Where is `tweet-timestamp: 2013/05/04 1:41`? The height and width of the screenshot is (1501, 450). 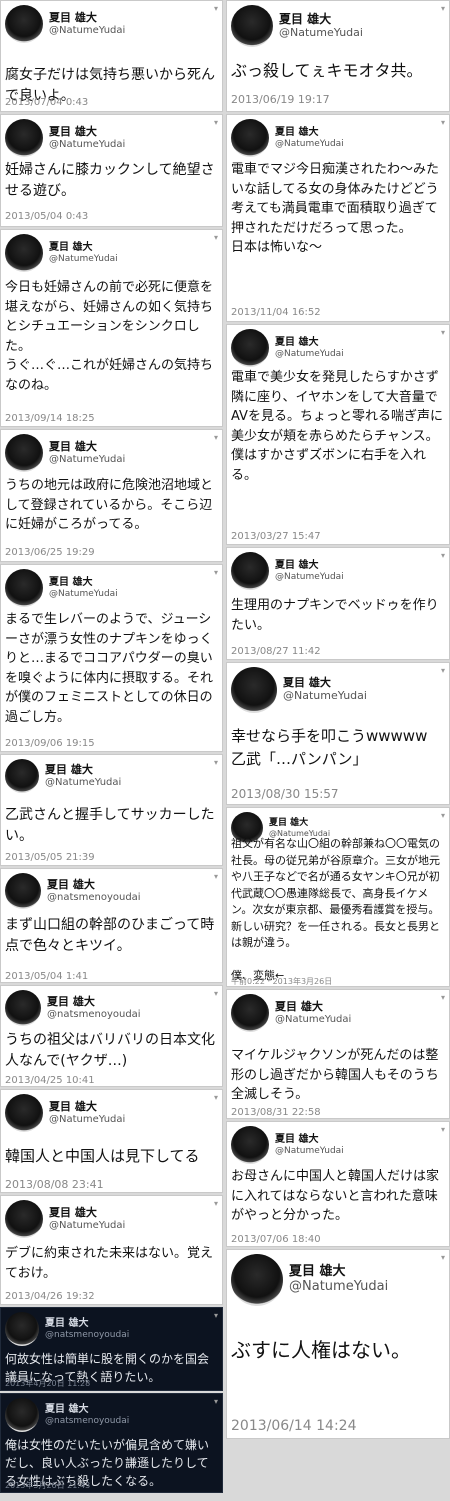
tweet-timestamp: 2013/05/04 1:41 is located at coordinates (46, 976).